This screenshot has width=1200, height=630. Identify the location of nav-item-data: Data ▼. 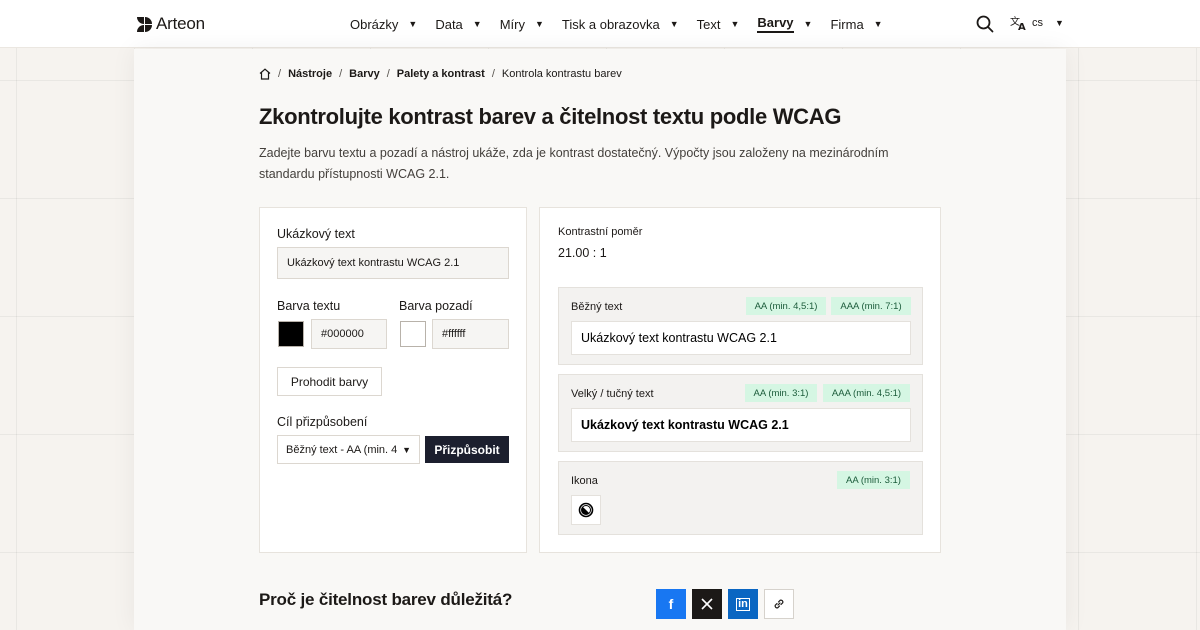
(458, 24).